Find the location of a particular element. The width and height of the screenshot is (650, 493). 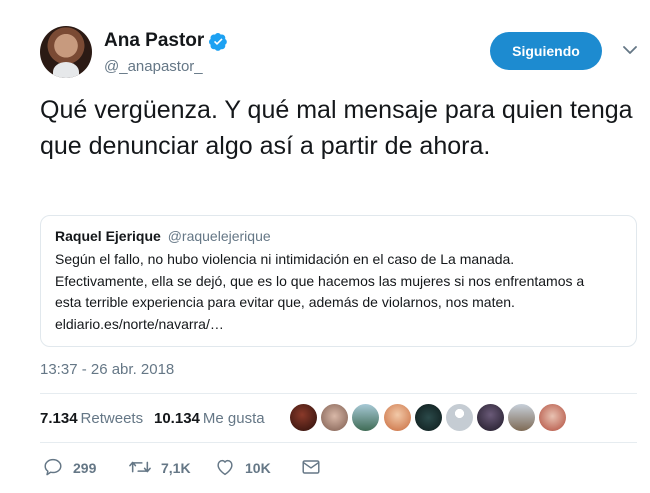

retweets-count: 7.134 is located at coordinates (59, 418).